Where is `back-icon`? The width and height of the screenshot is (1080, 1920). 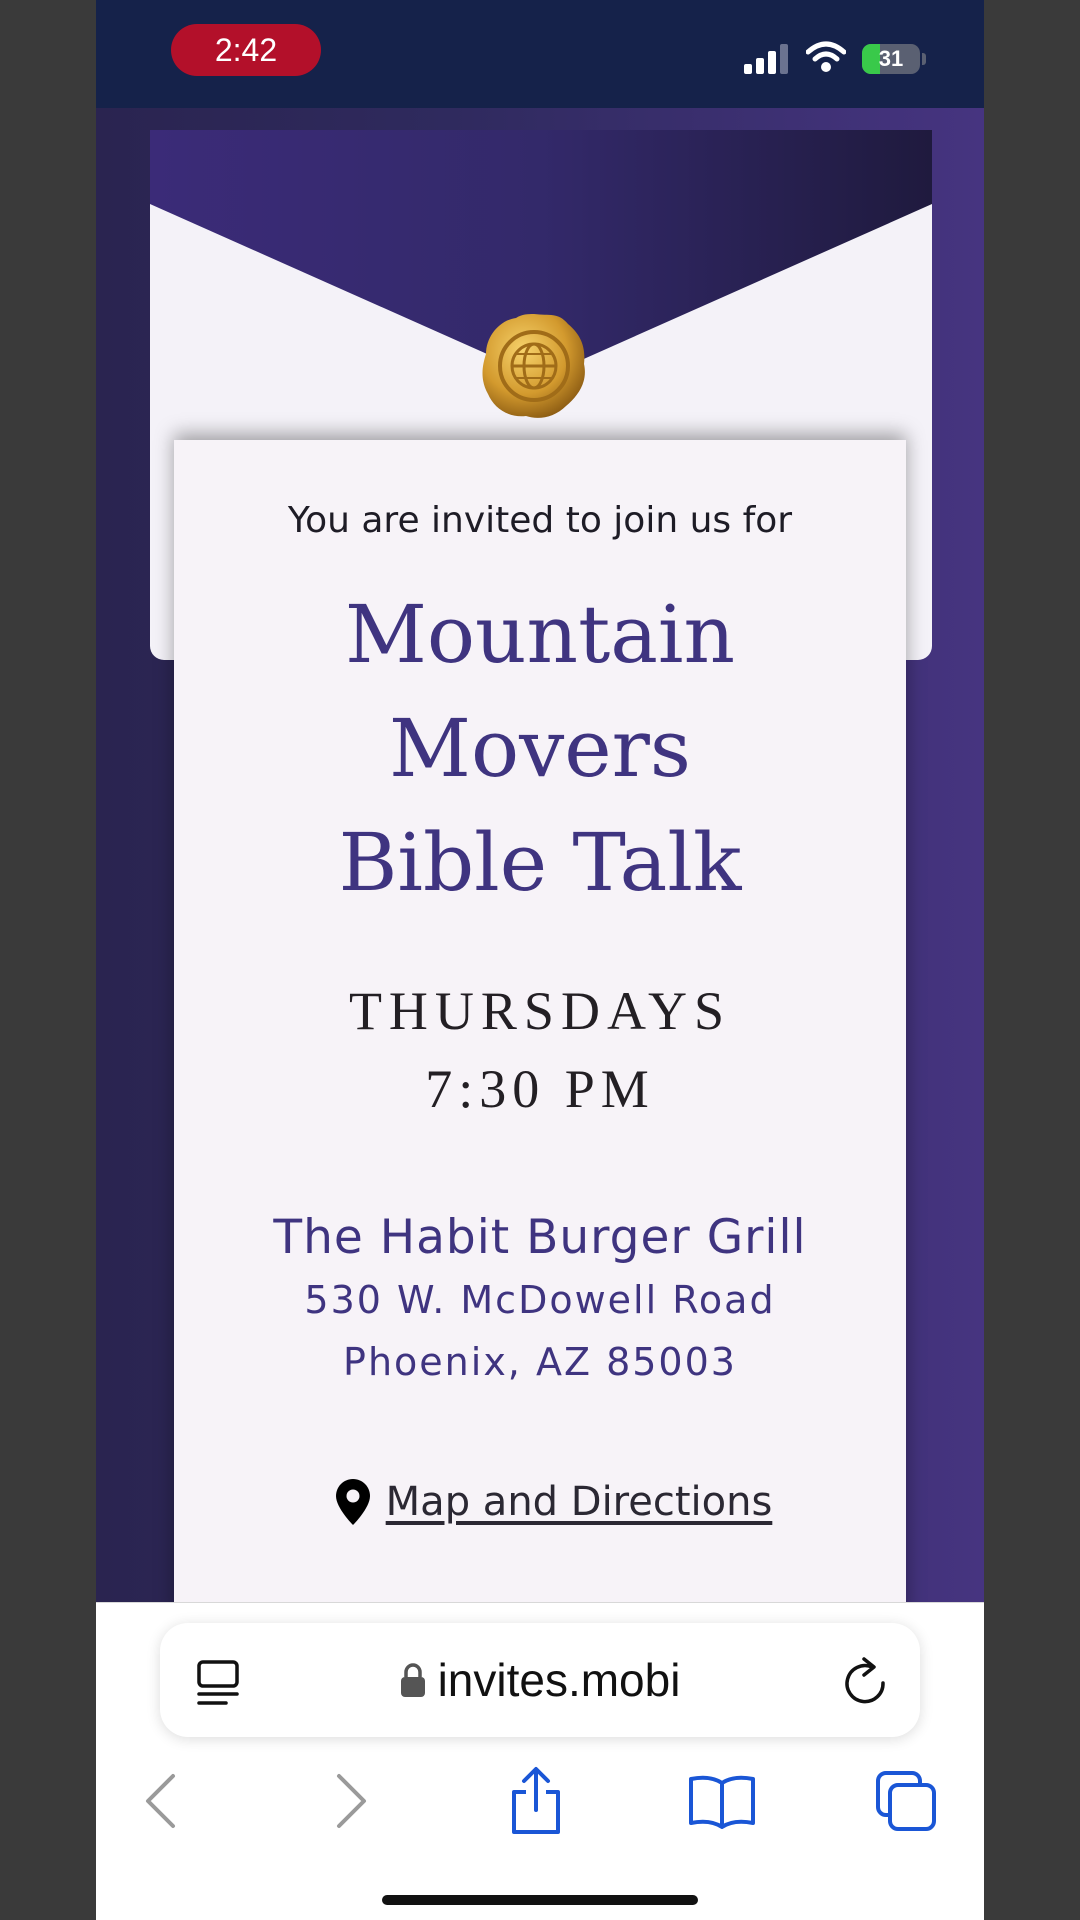 back-icon is located at coordinates (160, 1801).